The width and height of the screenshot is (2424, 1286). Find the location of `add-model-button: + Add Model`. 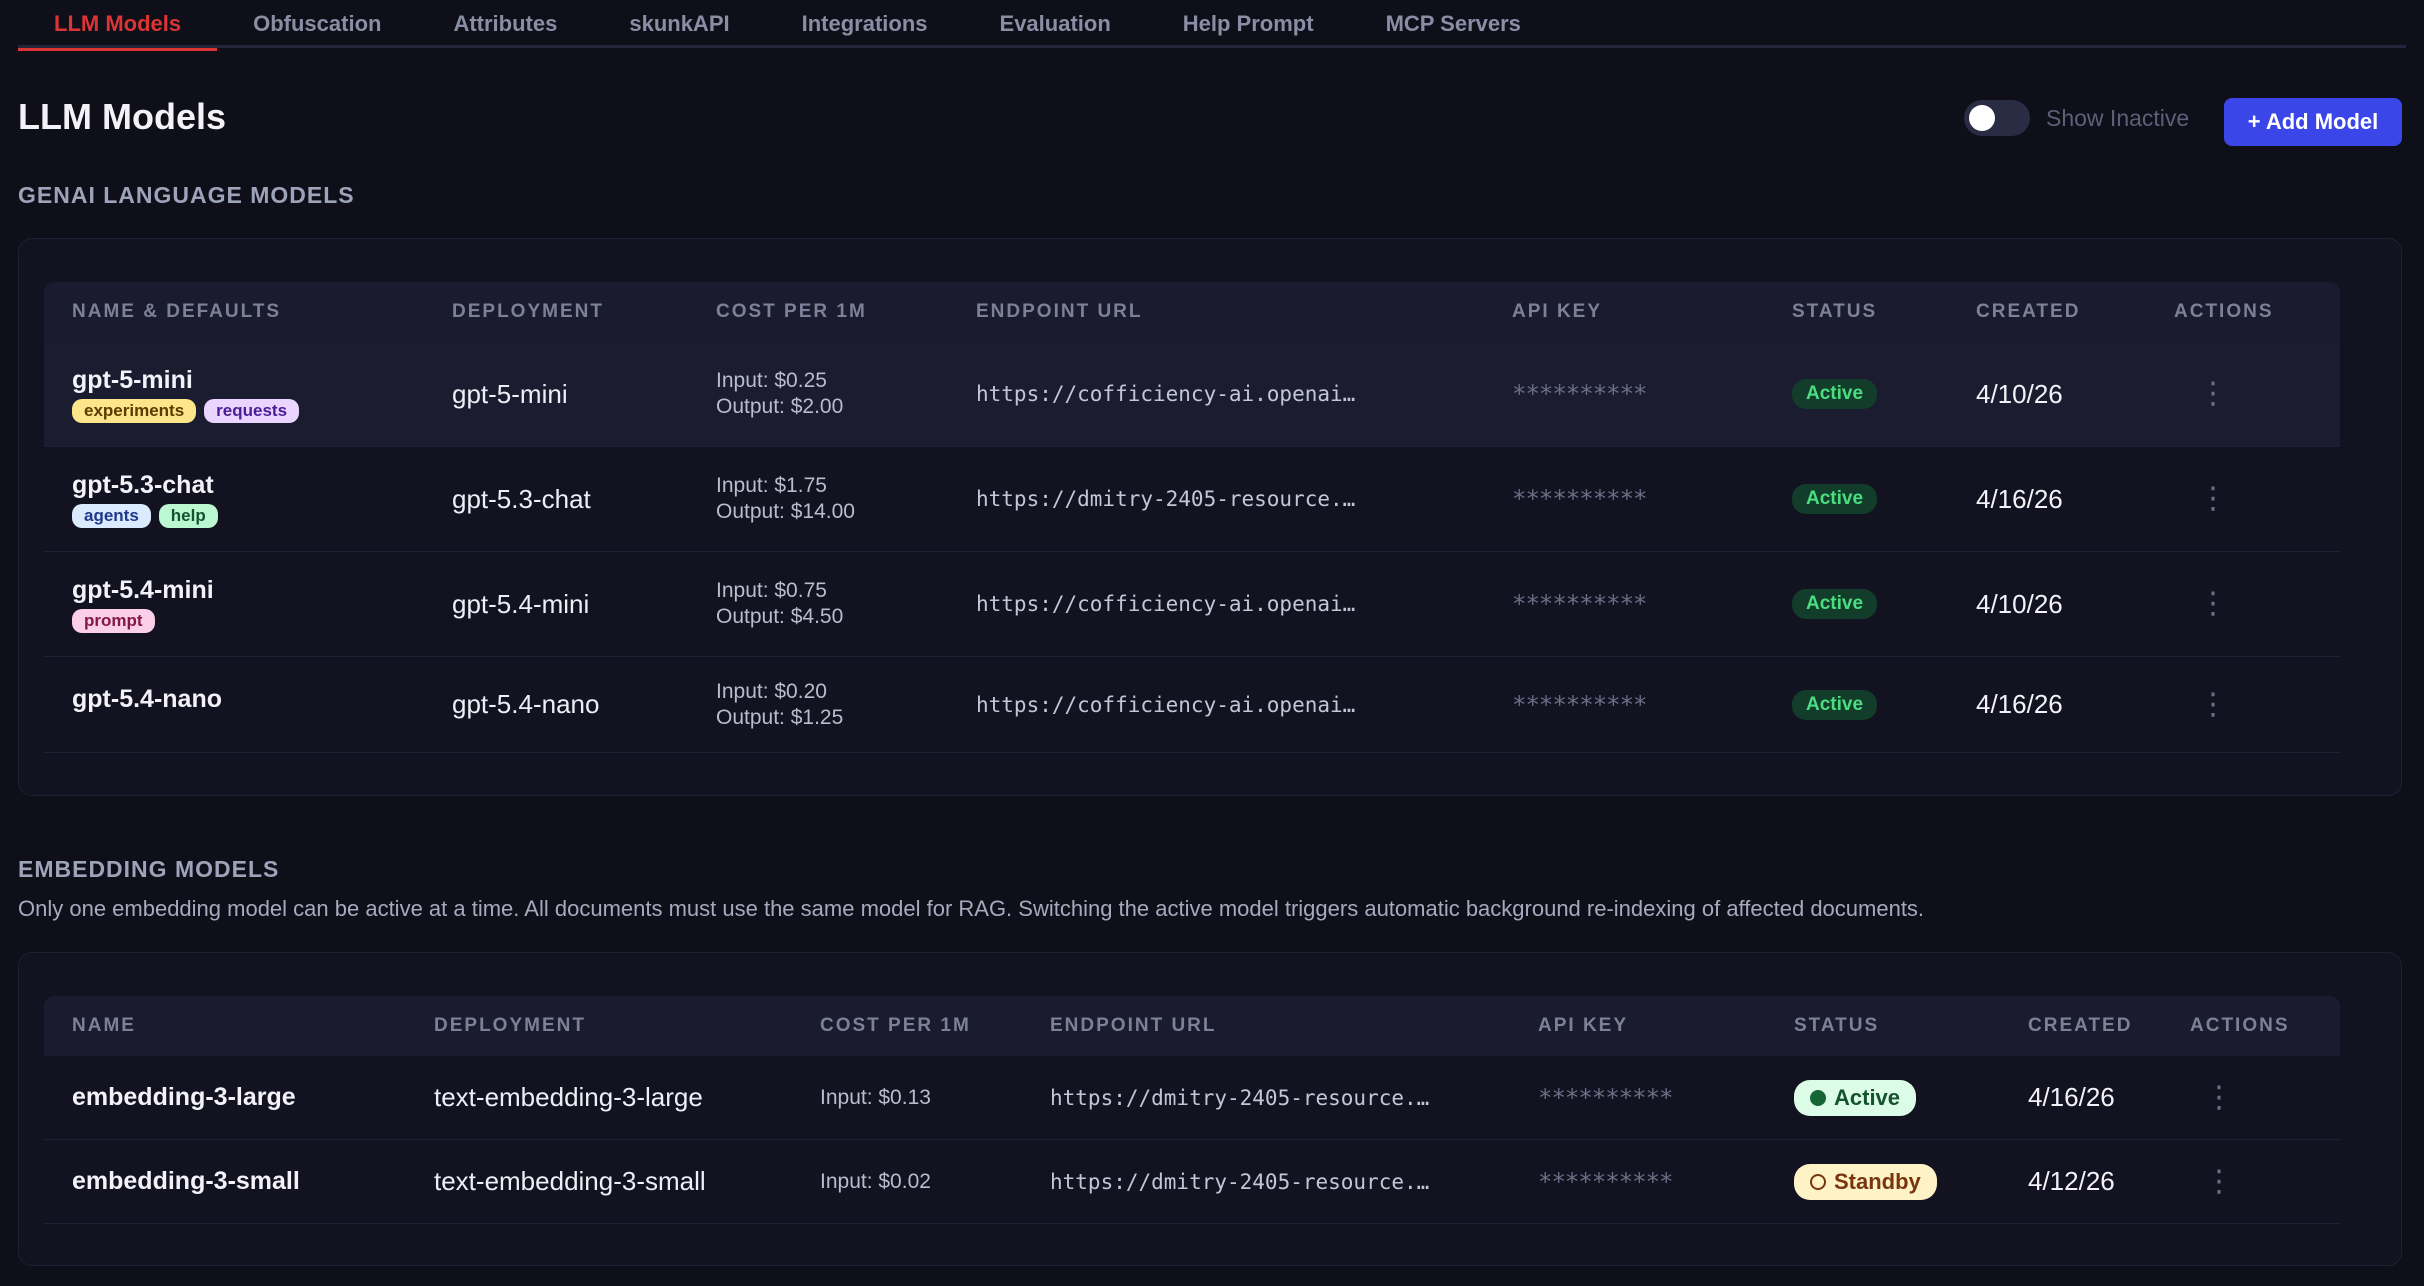

add-model-button: + Add Model is located at coordinates (2313, 122).